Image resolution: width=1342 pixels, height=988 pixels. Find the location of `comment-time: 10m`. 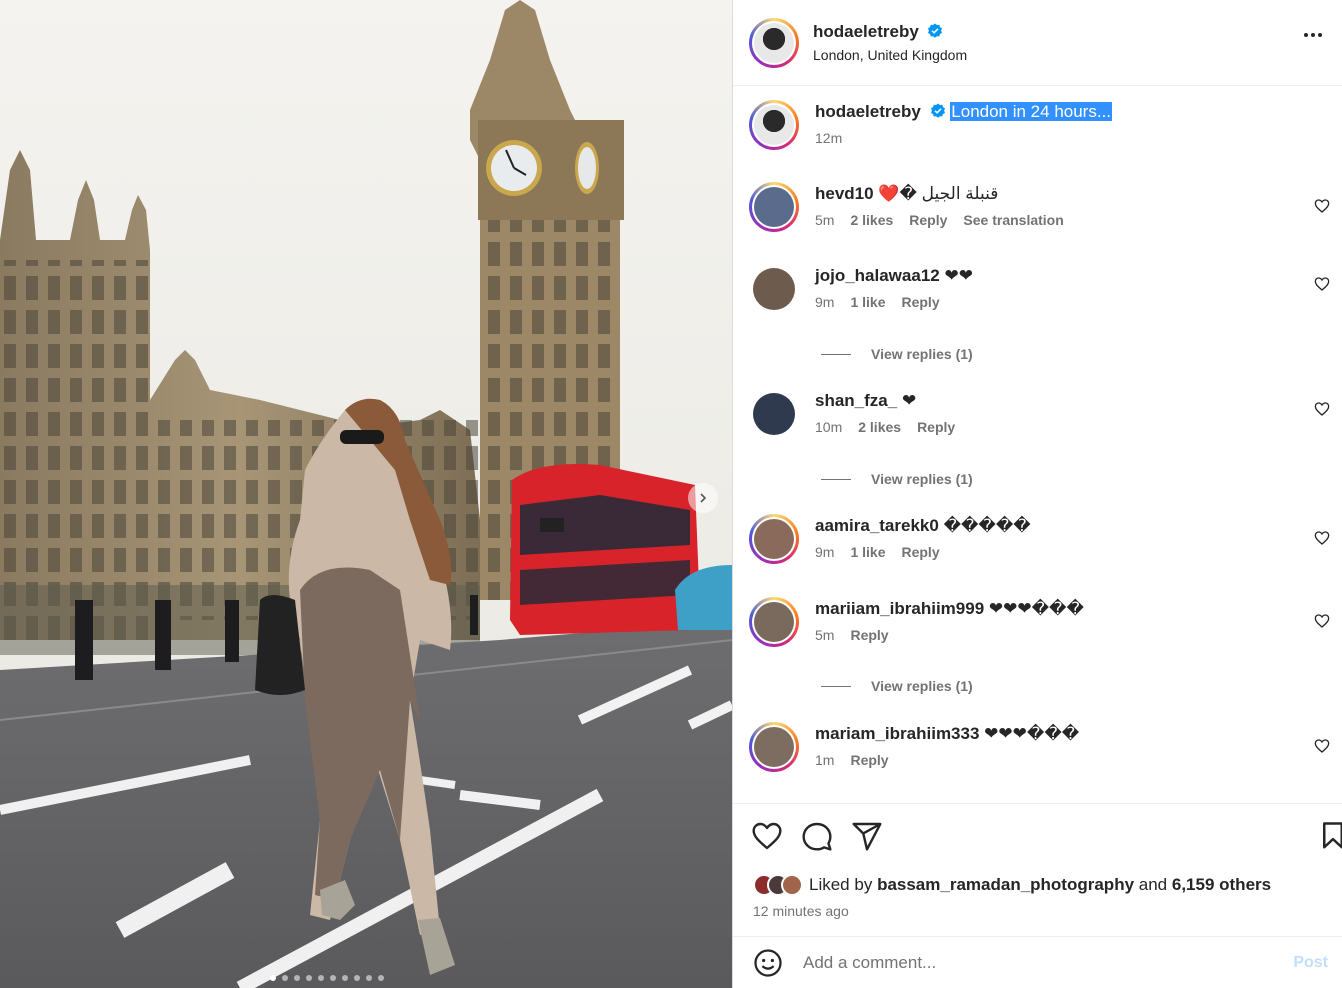

comment-time: 10m is located at coordinates (829, 427).